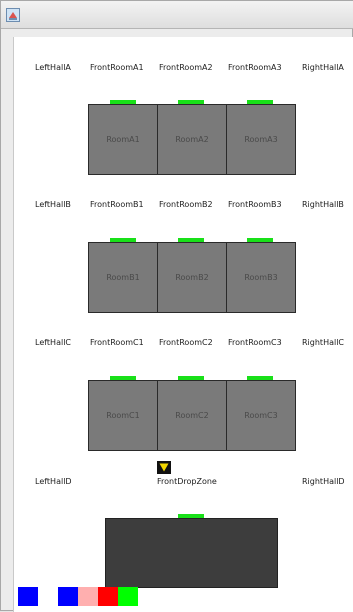 The height and width of the screenshot is (612, 353). I want to click on left-hall-b-label: LeftHallB, so click(53, 204).